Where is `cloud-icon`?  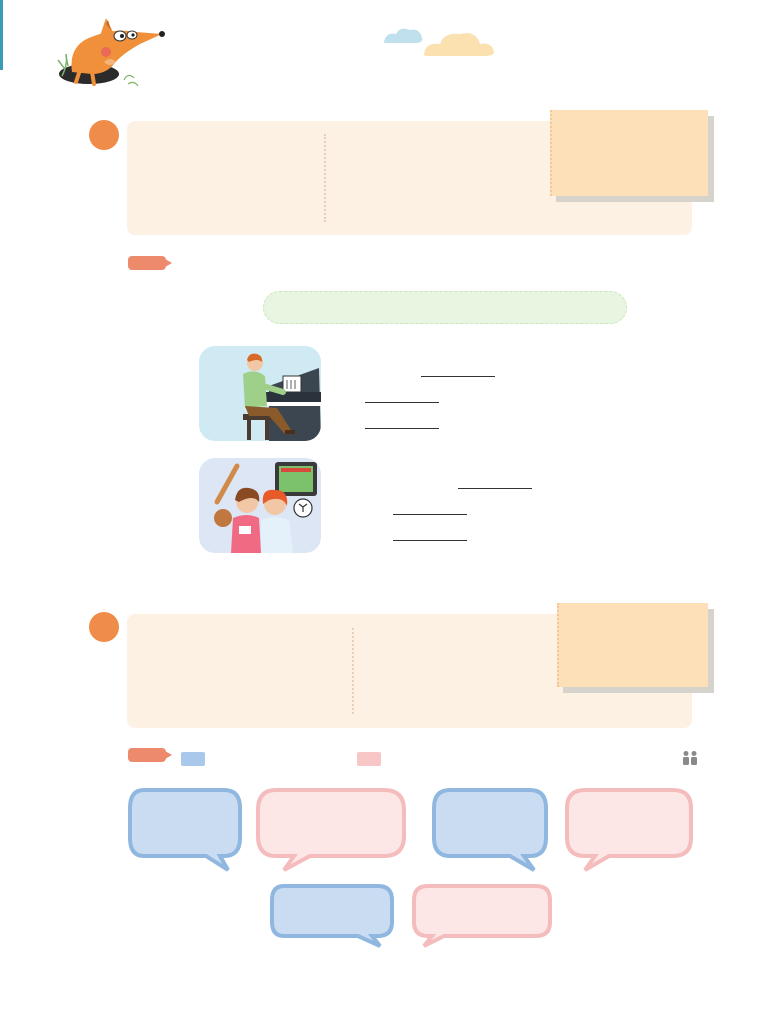 cloud-icon is located at coordinates (438, 42).